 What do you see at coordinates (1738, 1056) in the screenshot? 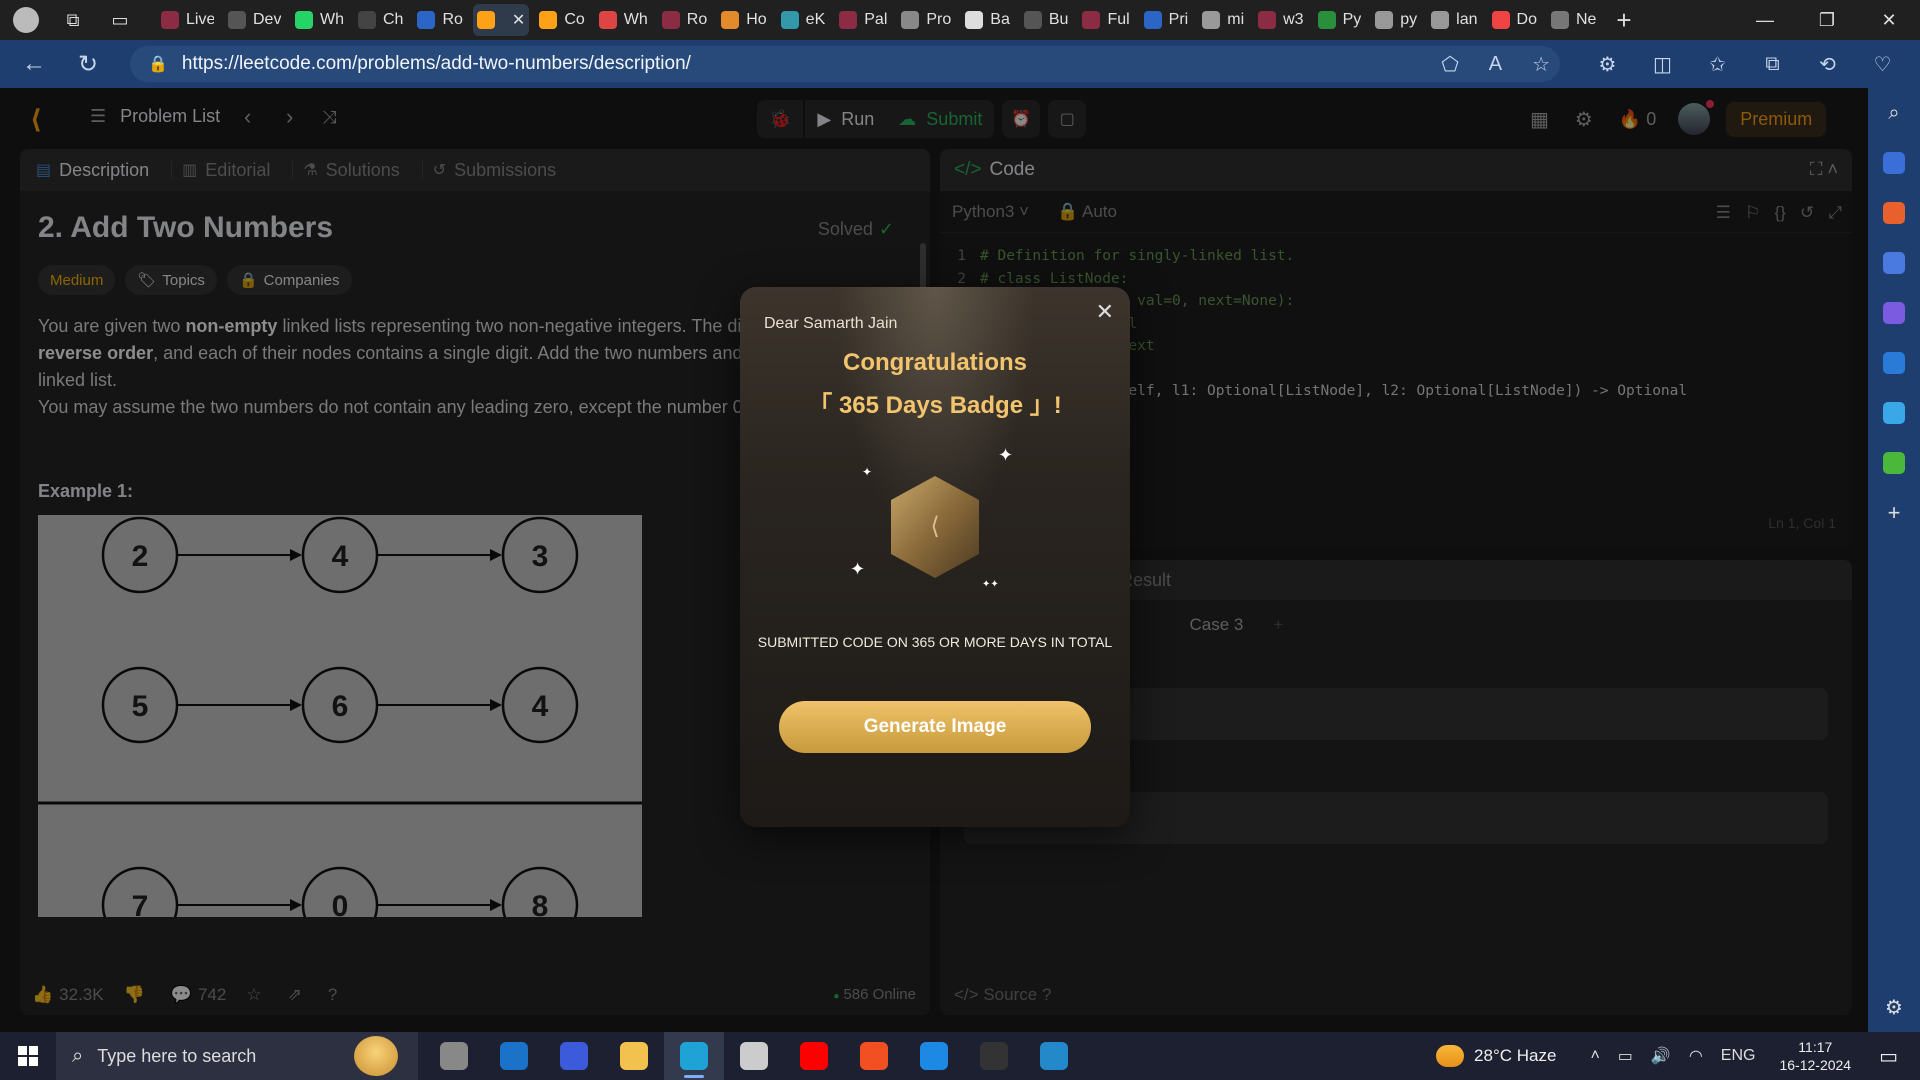
I see `language-indicator: ENG` at bounding box center [1738, 1056].